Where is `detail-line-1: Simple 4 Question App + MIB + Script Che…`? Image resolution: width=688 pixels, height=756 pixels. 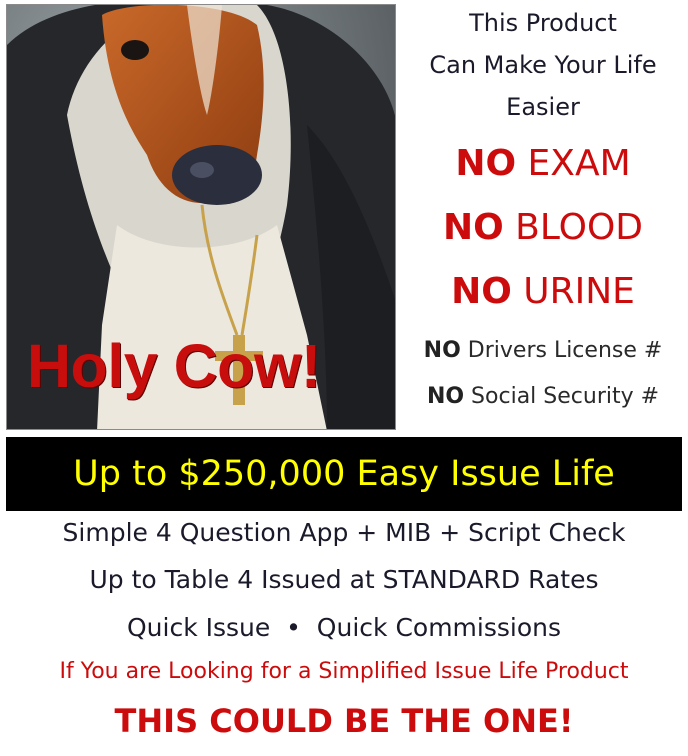 detail-line-1: Simple 4 Question App + MIB + Script Che… is located at coordinates (344, 532).